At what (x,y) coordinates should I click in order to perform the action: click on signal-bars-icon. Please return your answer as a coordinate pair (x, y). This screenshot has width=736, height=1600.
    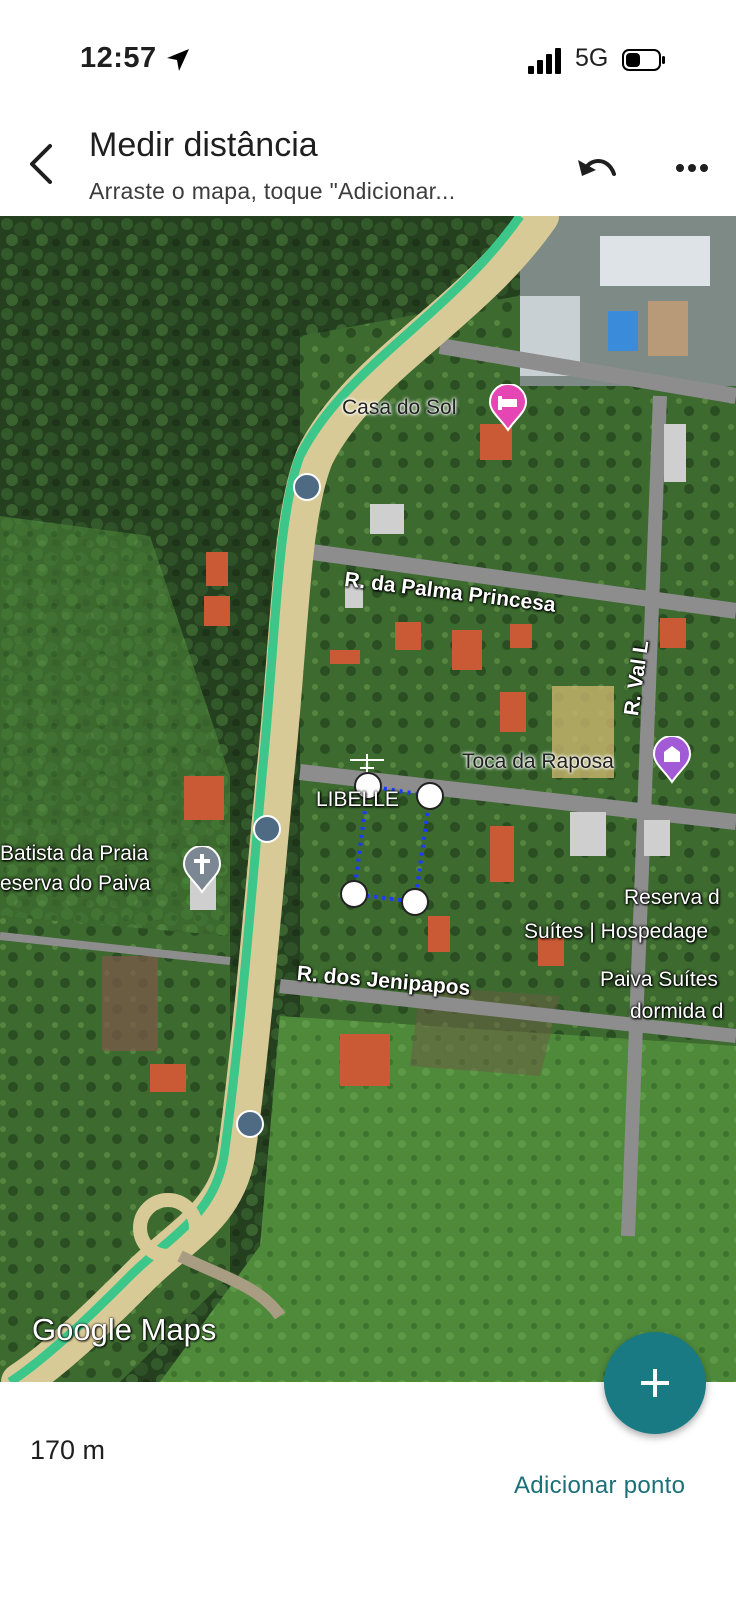
    Looking at the image, I should click on (544, 61).